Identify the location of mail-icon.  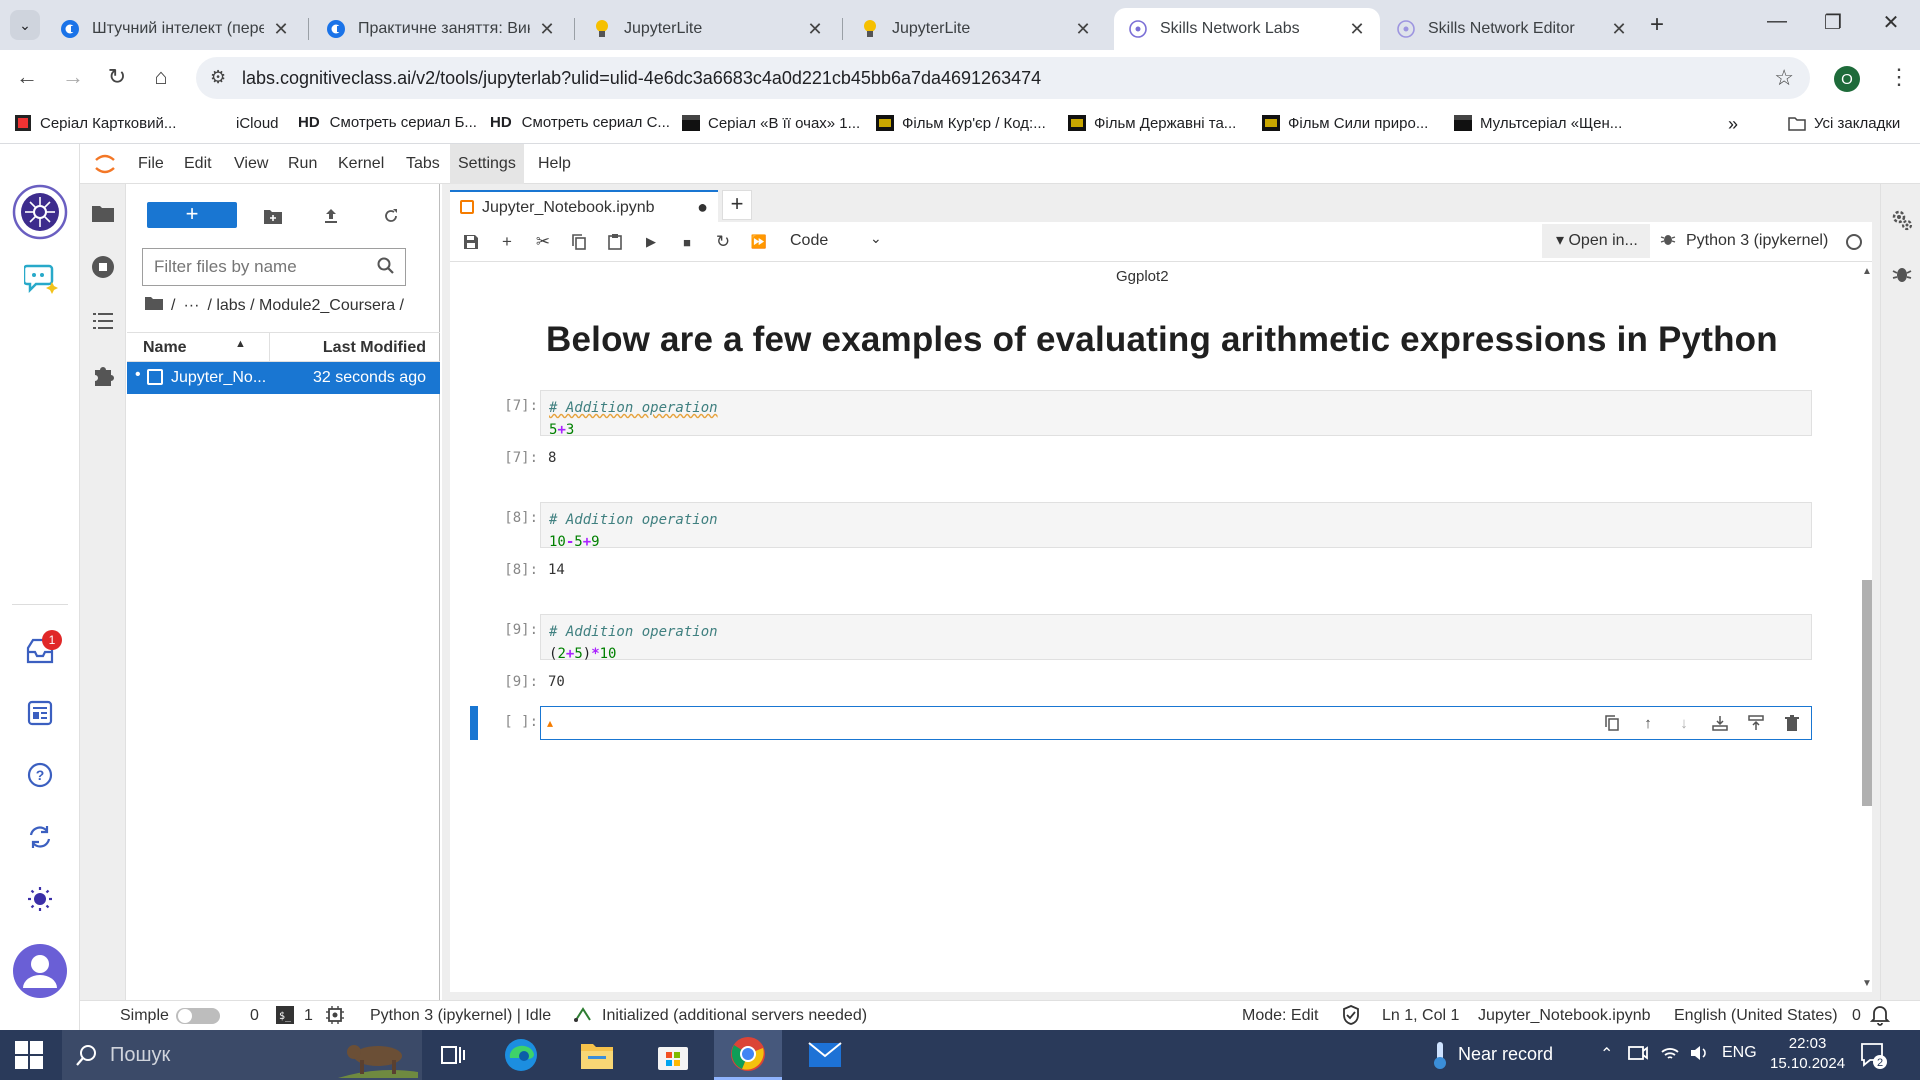
(825, 1055).